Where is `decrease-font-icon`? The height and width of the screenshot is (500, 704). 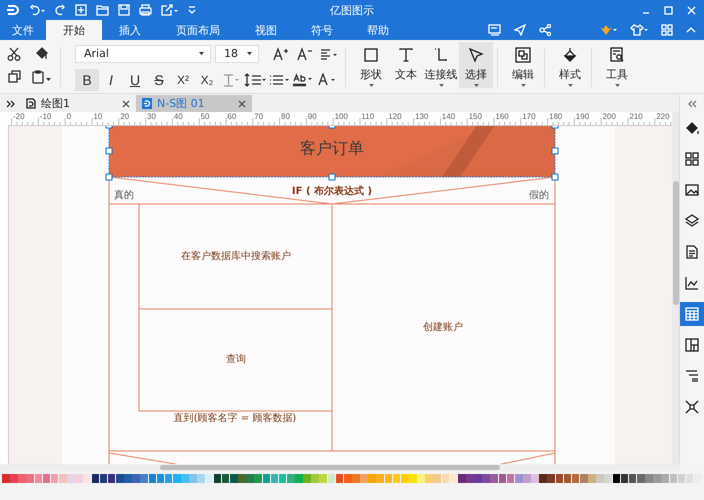
decrease-font-icon is located at coordinates (305, 53).